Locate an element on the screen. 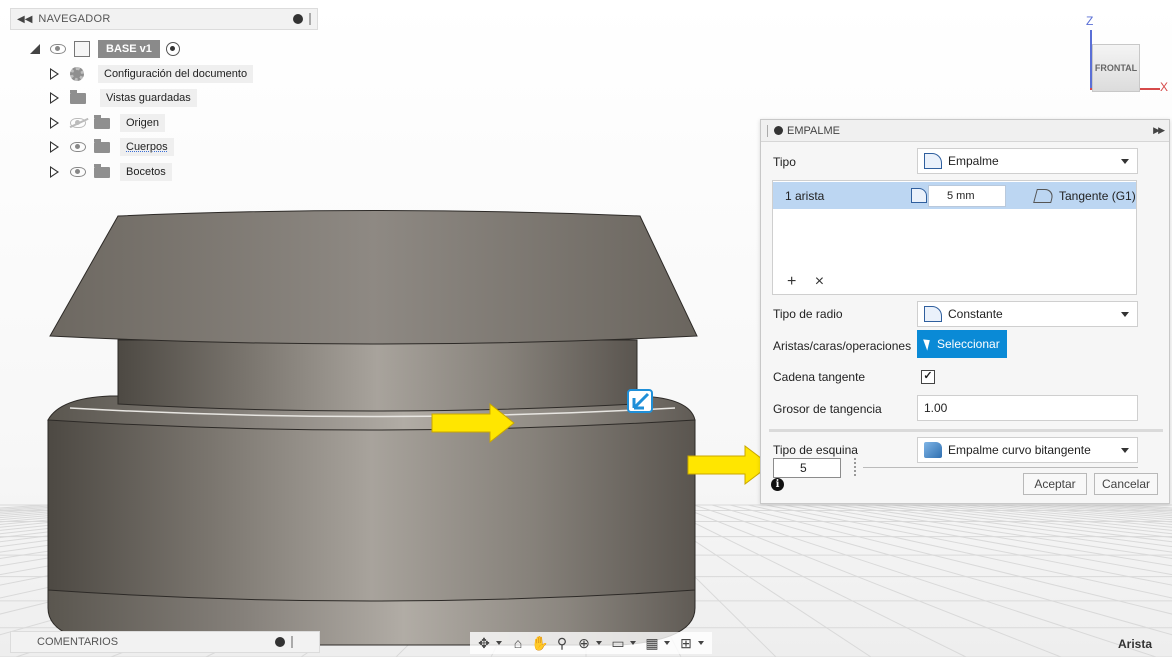  selection-list: 1 arista 5 mm Tangente (G1) + × is located at coordinates (954, 237).